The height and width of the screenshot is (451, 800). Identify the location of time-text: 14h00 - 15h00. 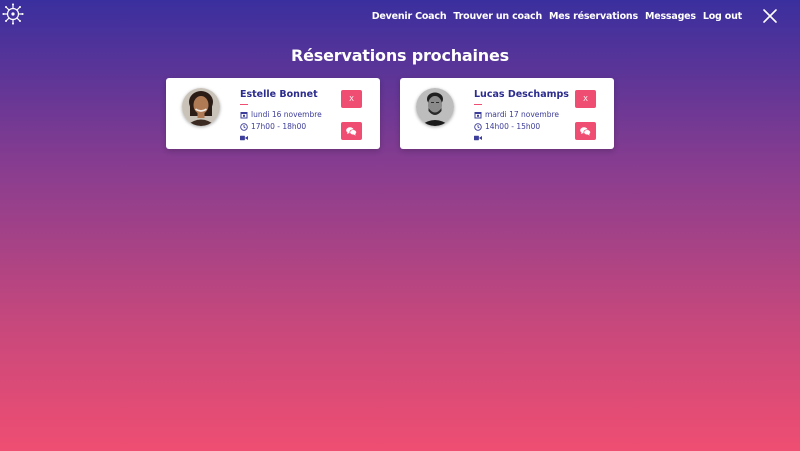
(513, 126).